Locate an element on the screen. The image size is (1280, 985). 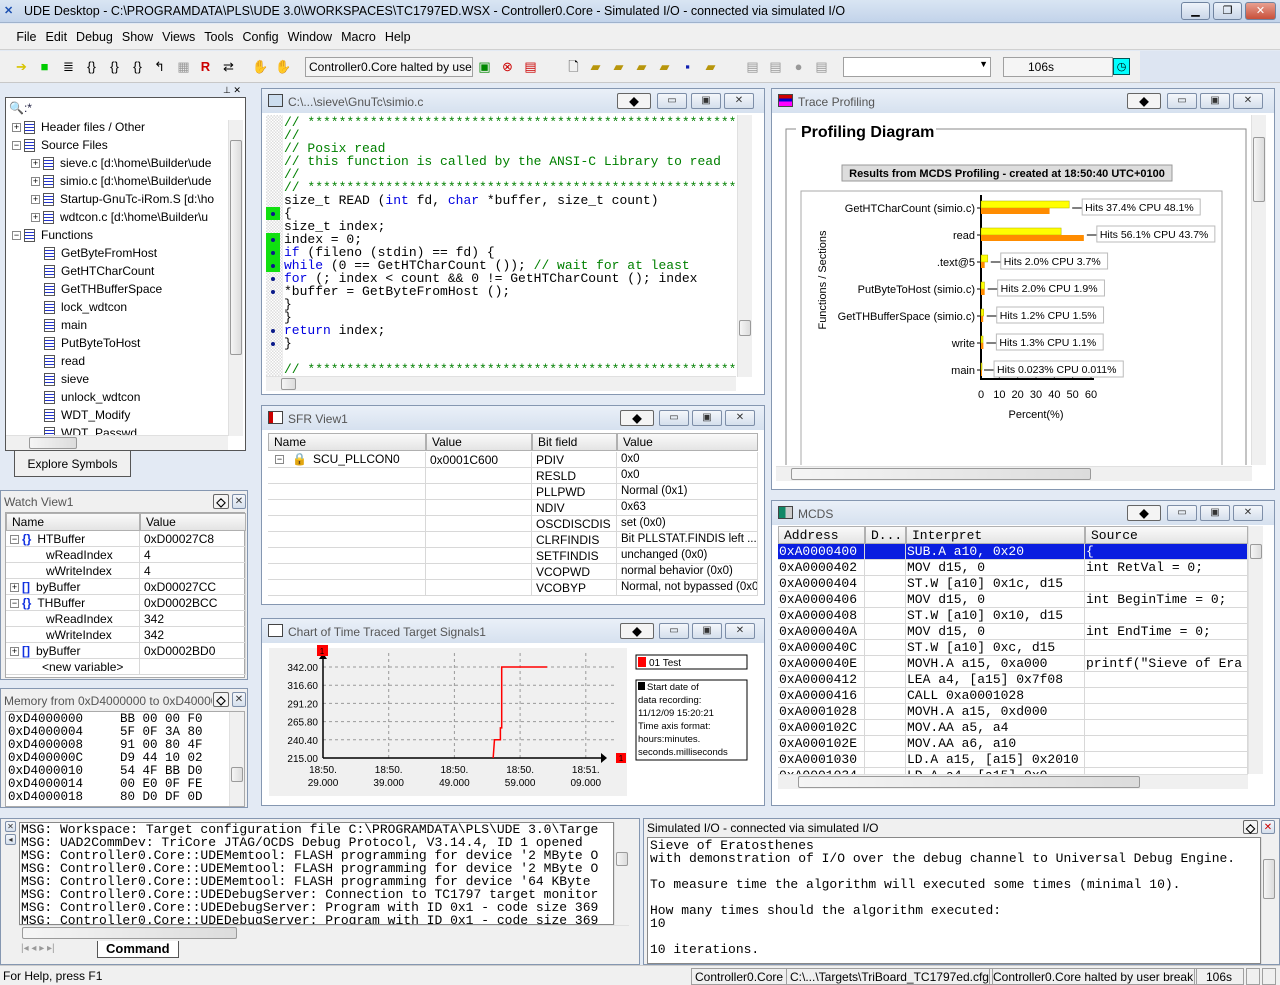
bitfield-name: NDIV is located at coordinates (574, 508).